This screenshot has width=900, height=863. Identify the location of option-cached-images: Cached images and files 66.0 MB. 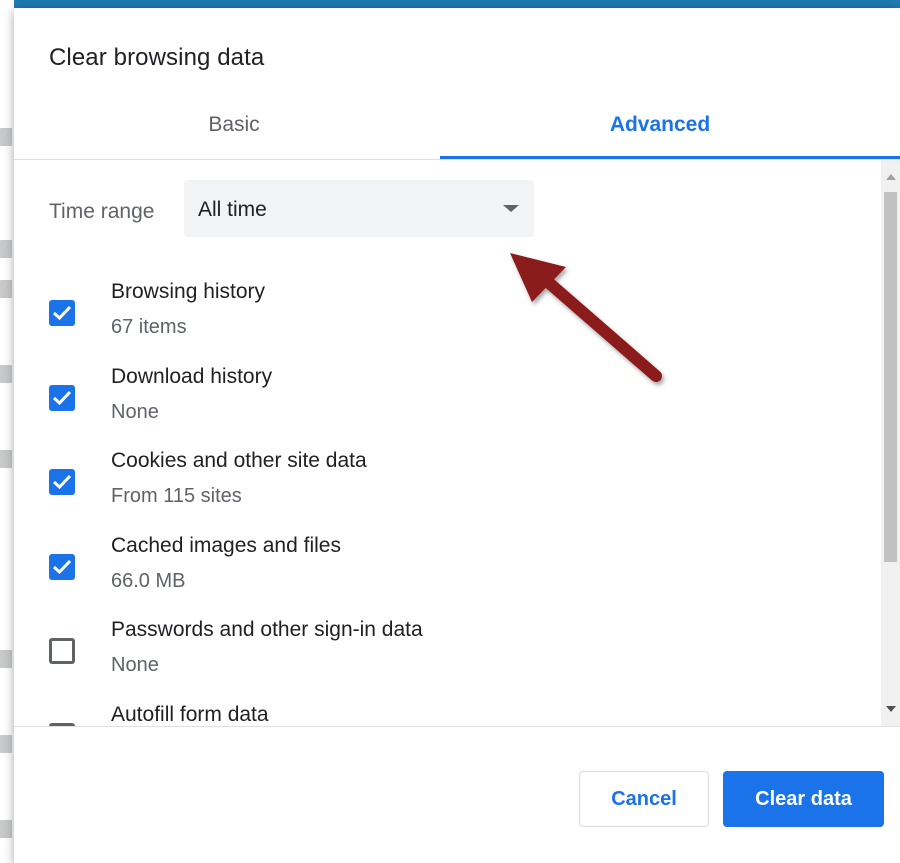
(444, 576).